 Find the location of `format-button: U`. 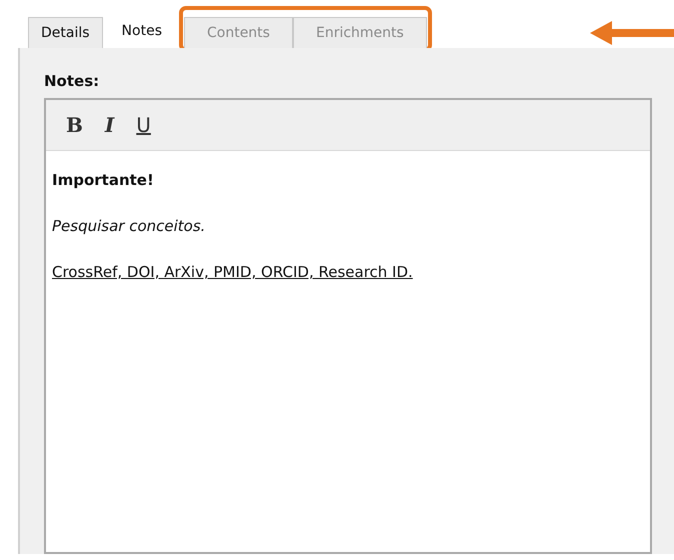

format-button: U is located at coordinates (143, 125).